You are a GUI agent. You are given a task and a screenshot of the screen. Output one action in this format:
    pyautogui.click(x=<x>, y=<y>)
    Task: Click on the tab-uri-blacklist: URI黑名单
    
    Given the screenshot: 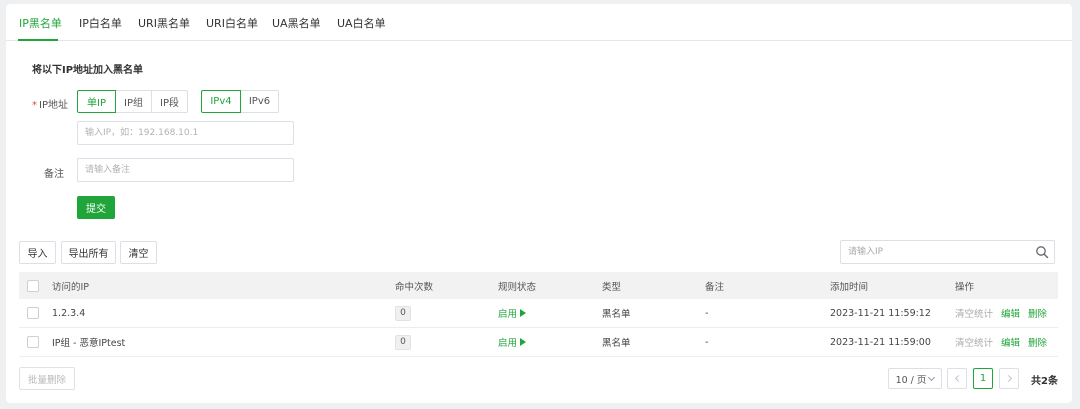 What is the action you would take?
    pyautogui.click(x=164, y=23)
    